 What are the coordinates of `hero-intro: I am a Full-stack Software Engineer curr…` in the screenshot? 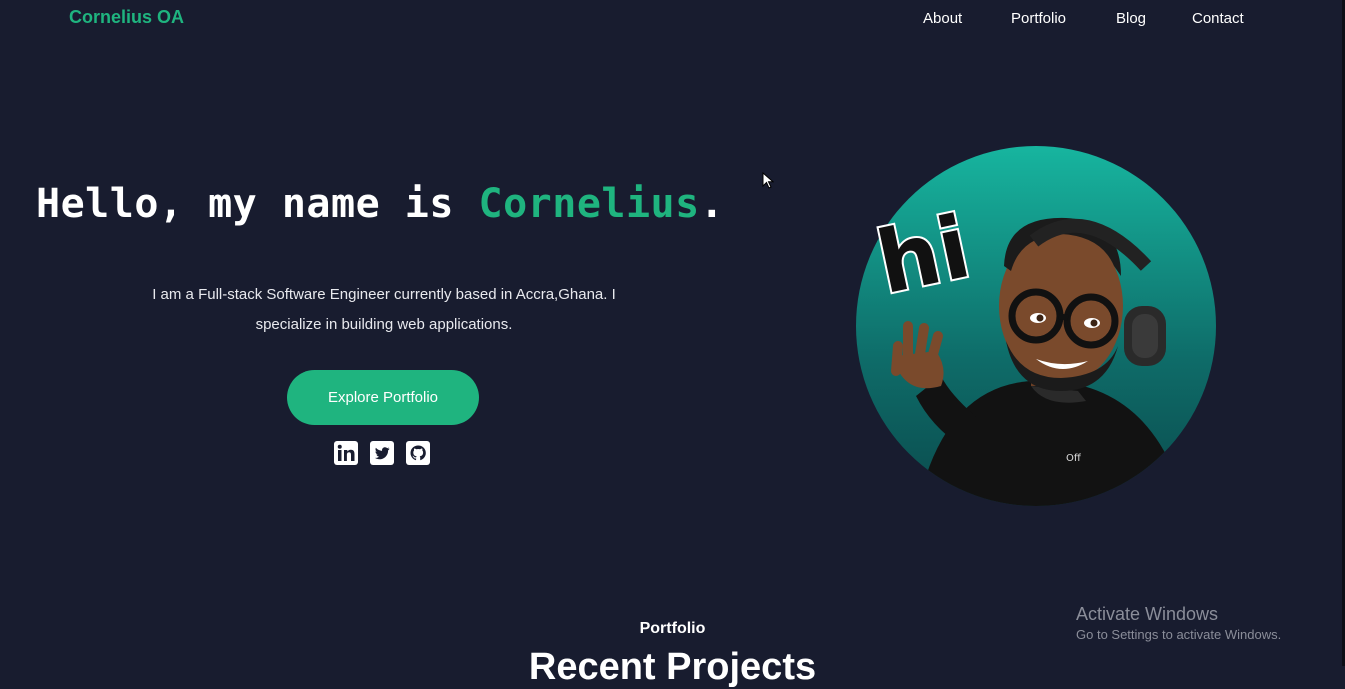 It's located at (384, 309).